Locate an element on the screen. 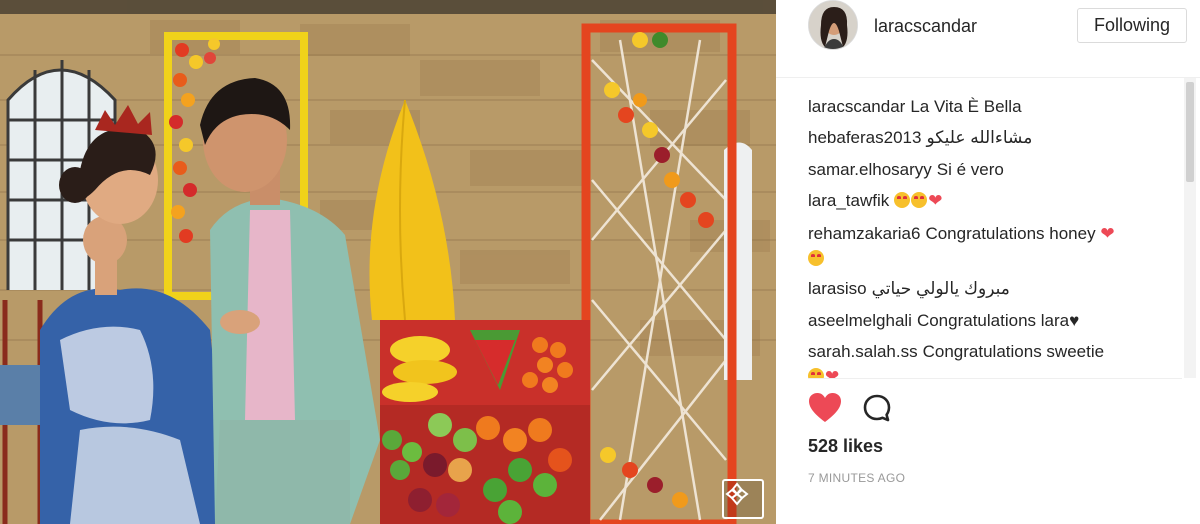  comment-username: lara_tawfik is located at coordinates (848, 200).